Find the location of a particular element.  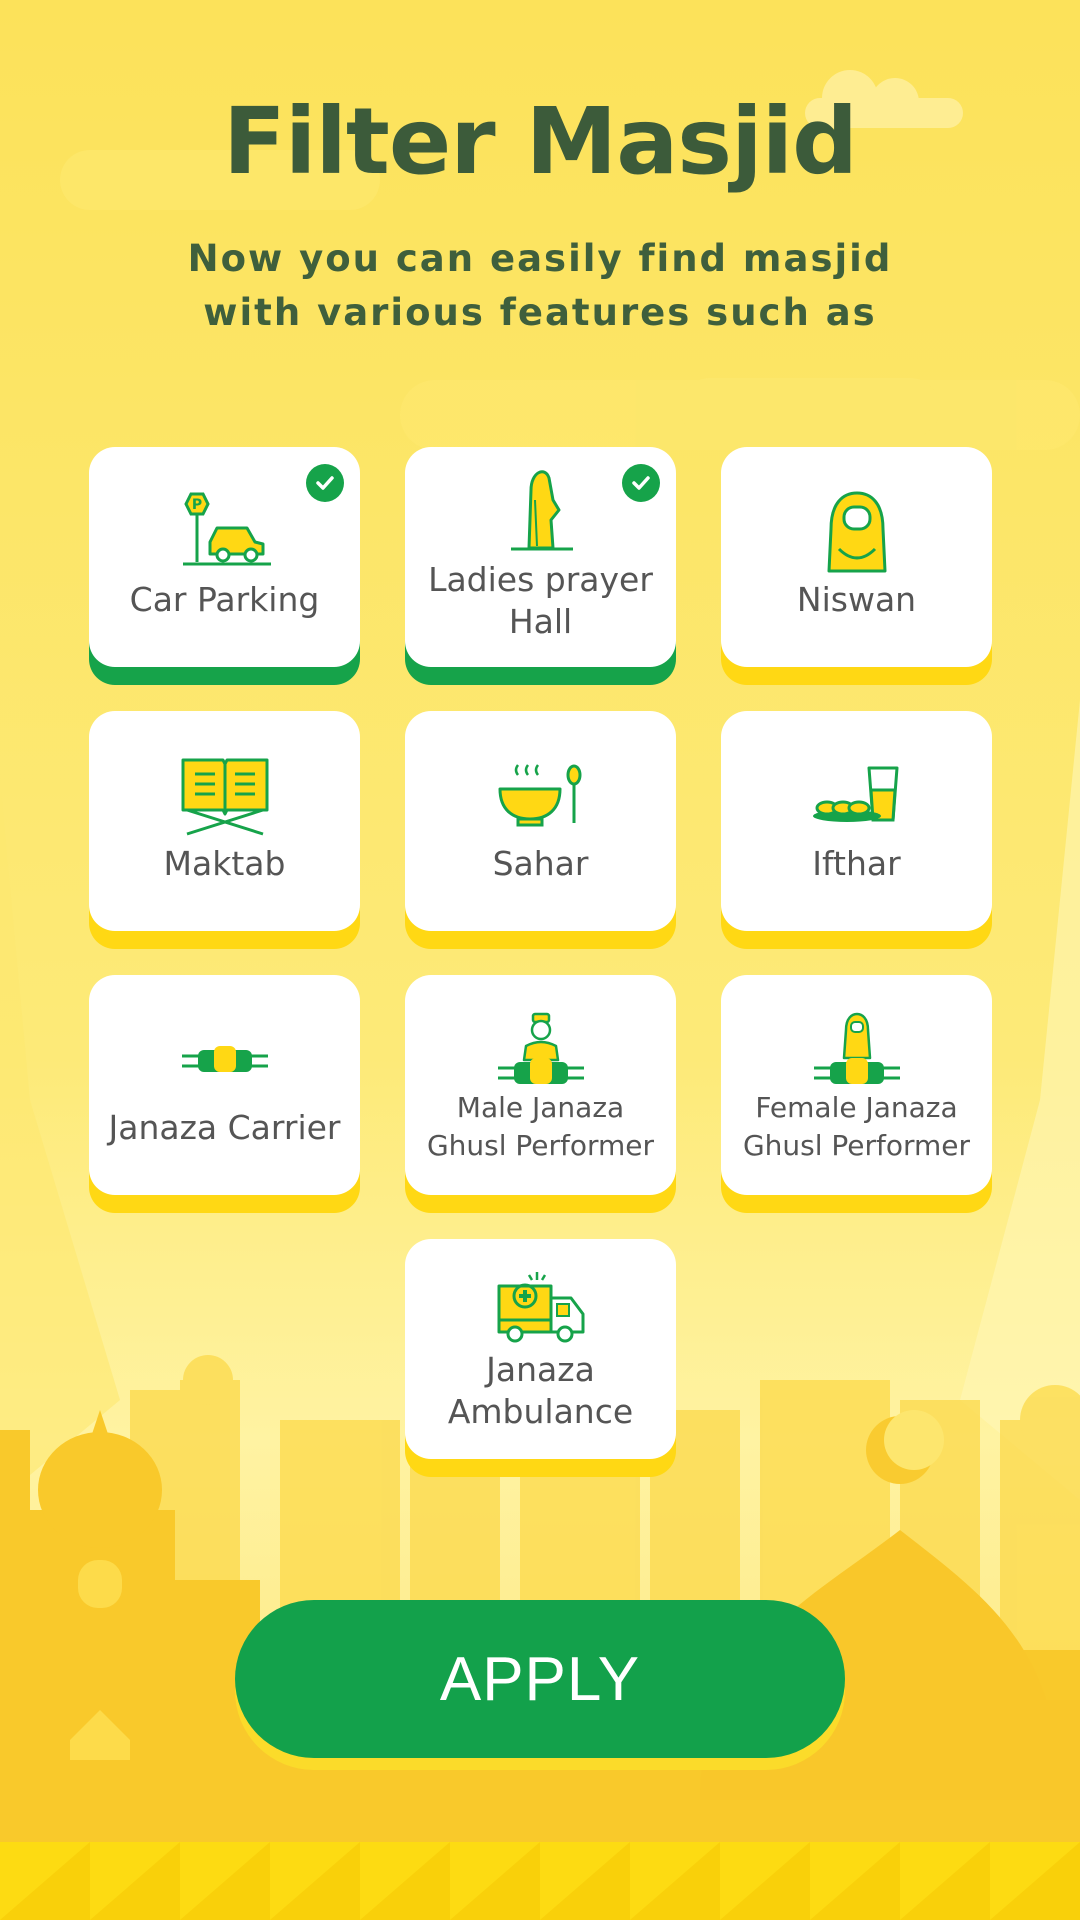

feature-label: Sahar is located at coordinates (540, 863).